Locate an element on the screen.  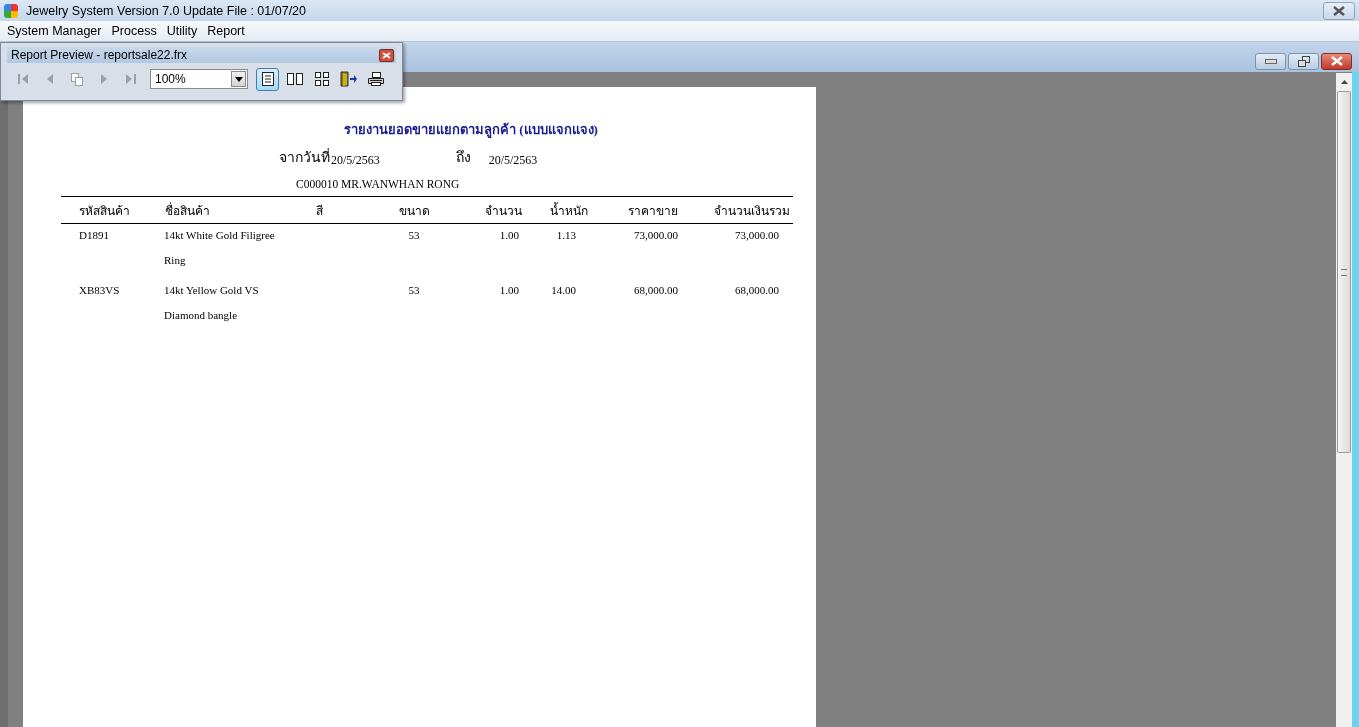
restore-button is located at coordinates (1303, 61).